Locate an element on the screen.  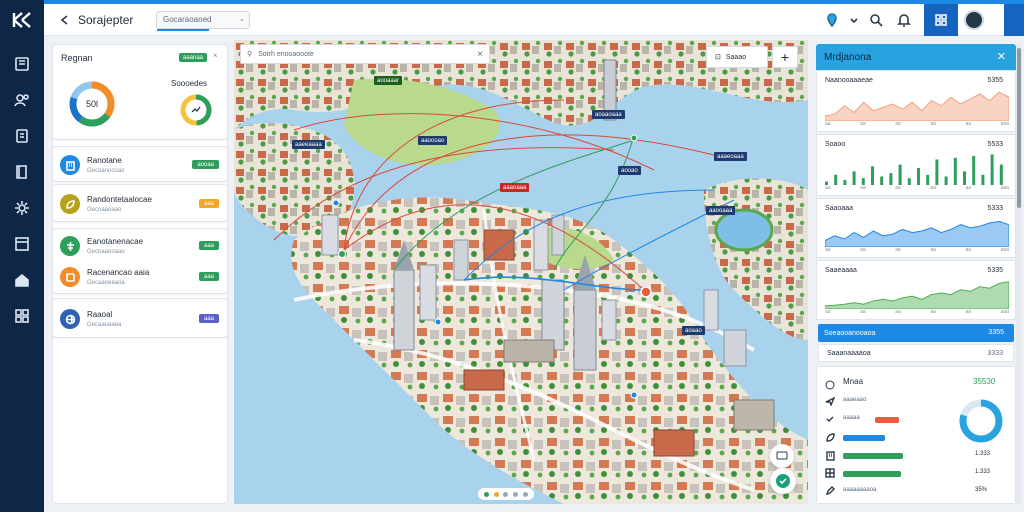
list-card-c: Raaoal Gecaaoaaea aaa is located at coordinates (140, 318).